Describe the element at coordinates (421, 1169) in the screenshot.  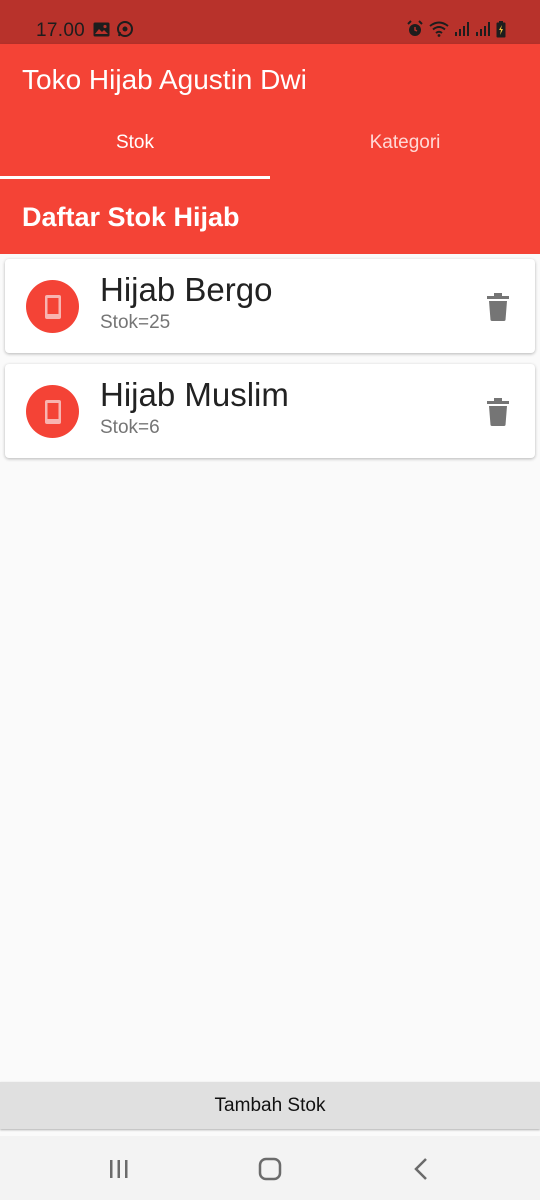
I see `back-icon` at that location.